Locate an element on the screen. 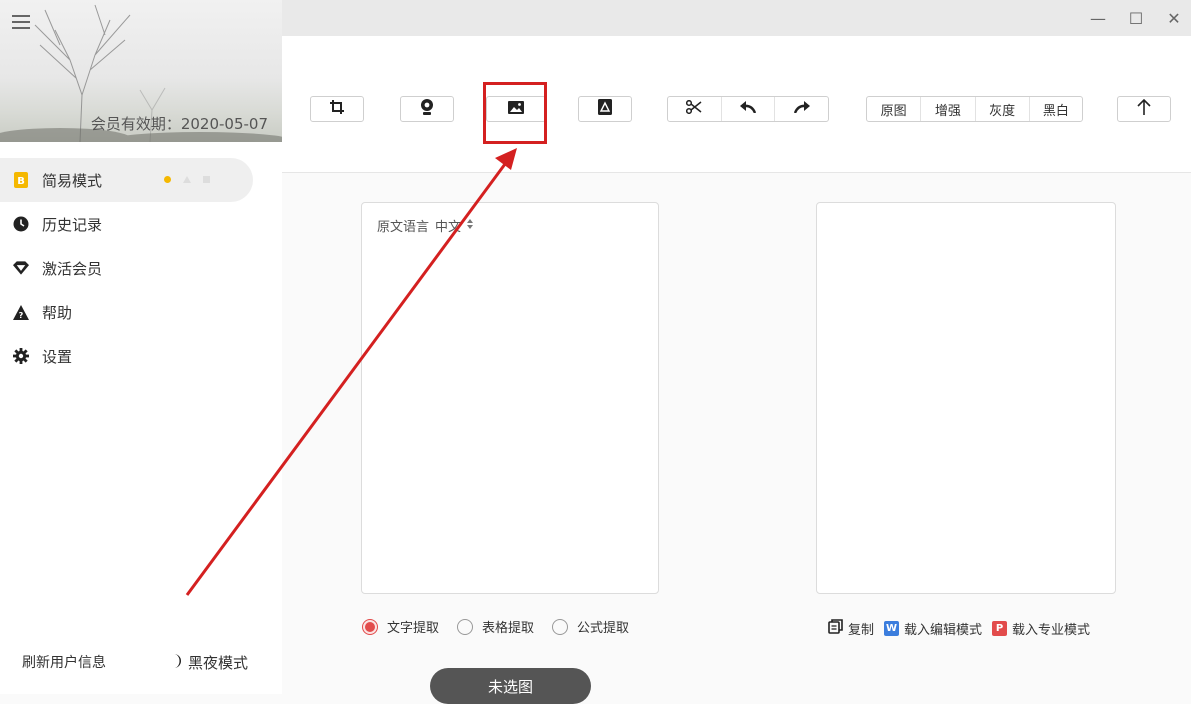  powerpoint-icon: P is located at coordinates (1000, 628).